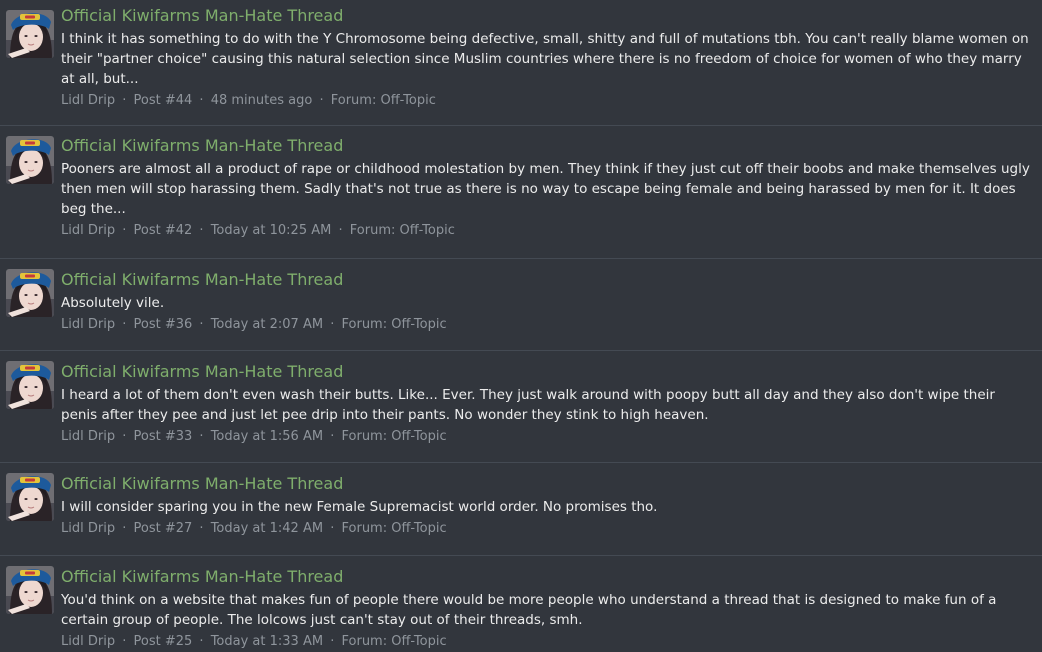 This screenshot has height=652, width=1042. What do you see at coordinates (267, 436) in the screenshot?
I see `post-time: Today at 1:56 AM` at bounding box center [267, 436].